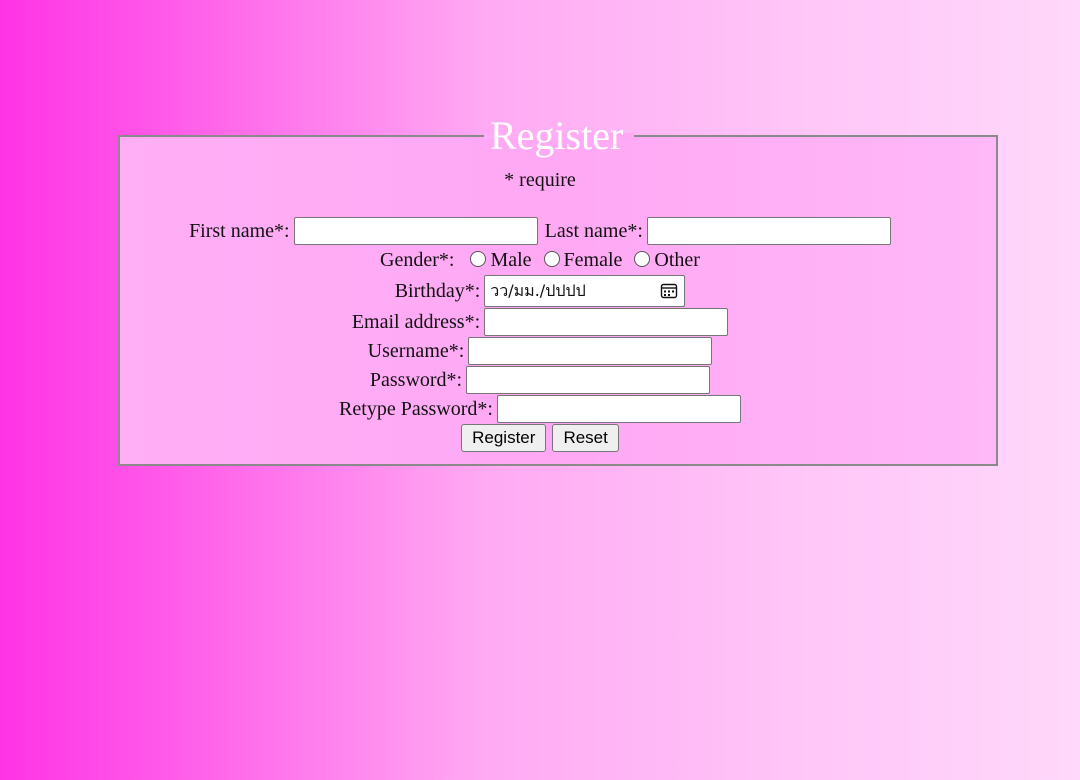 Image resolution: width=1080 pixels, height=780 pixels. What do you see at coordinates (437, 290) in the screenshot?
I see `birthday-label: Birthday*:` at bounding box center [437, 290].